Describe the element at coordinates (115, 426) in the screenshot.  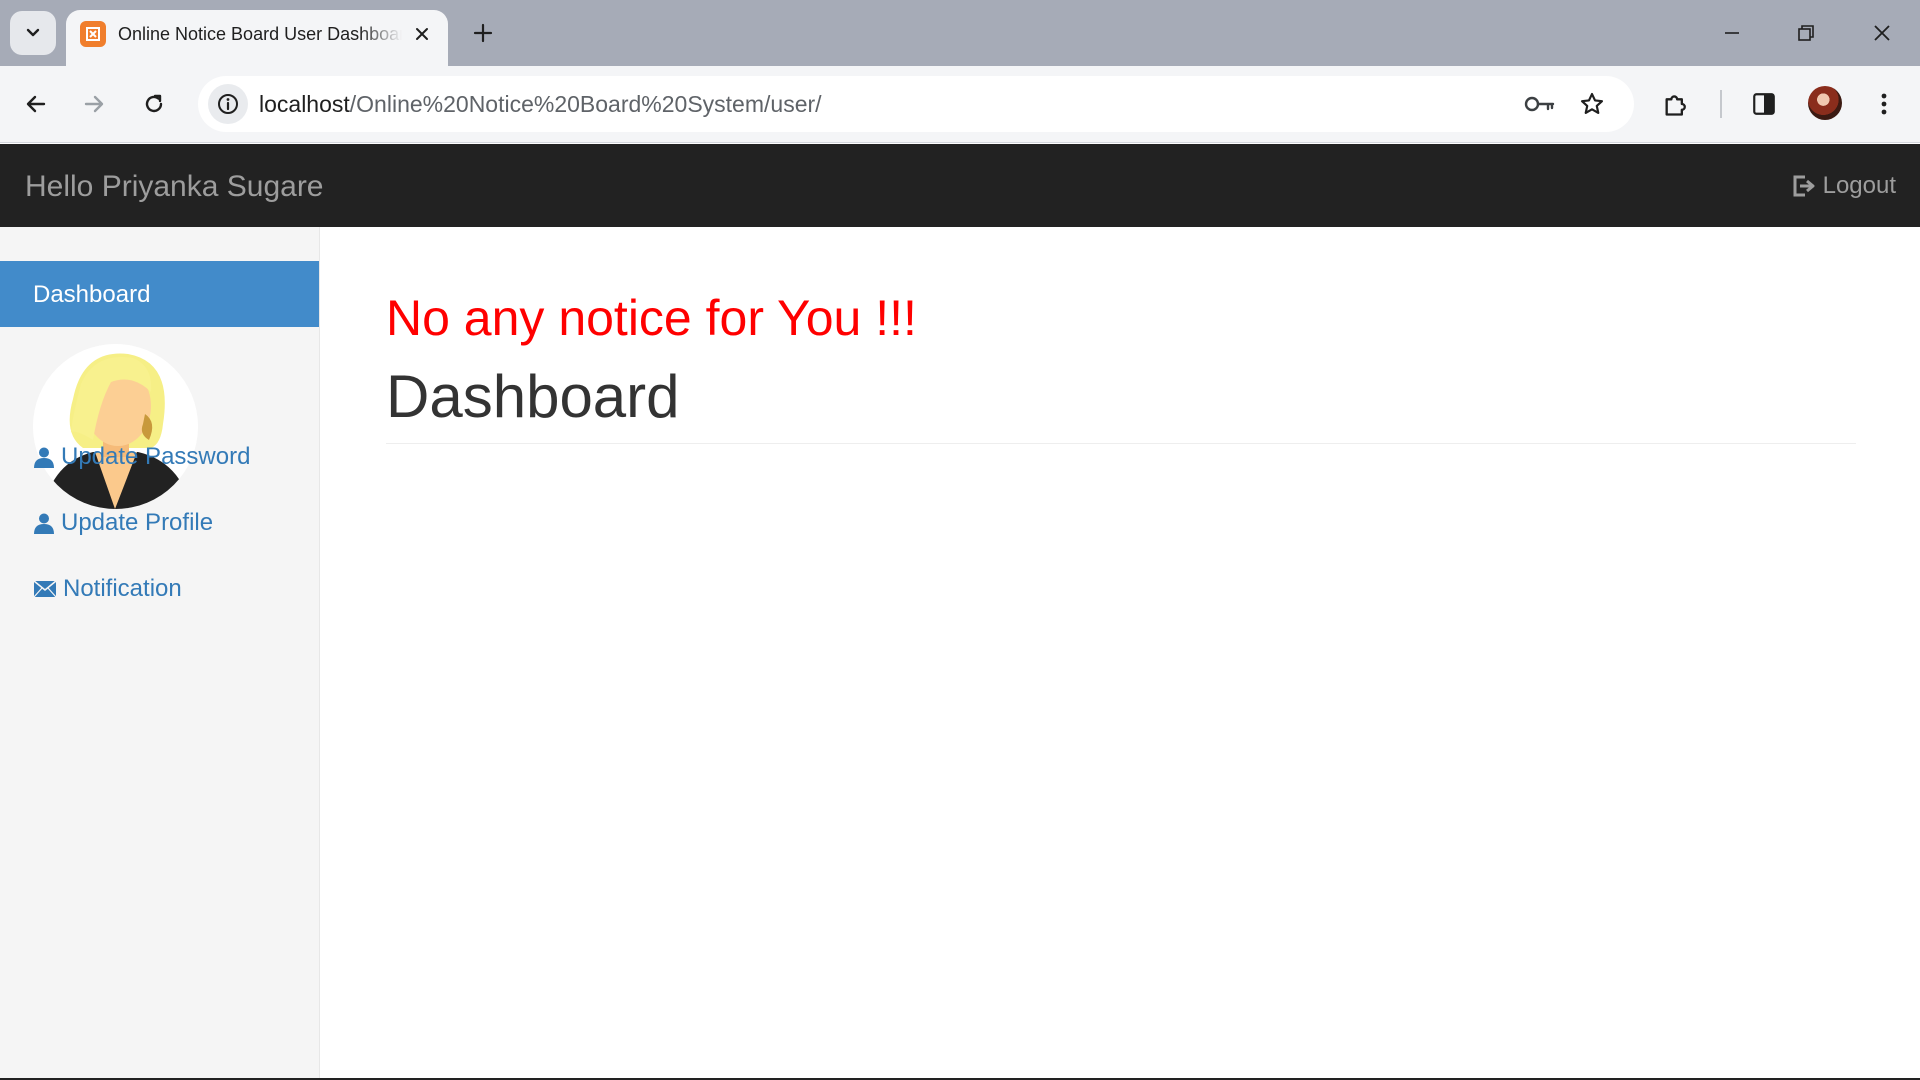
I see `avatar` at that location.